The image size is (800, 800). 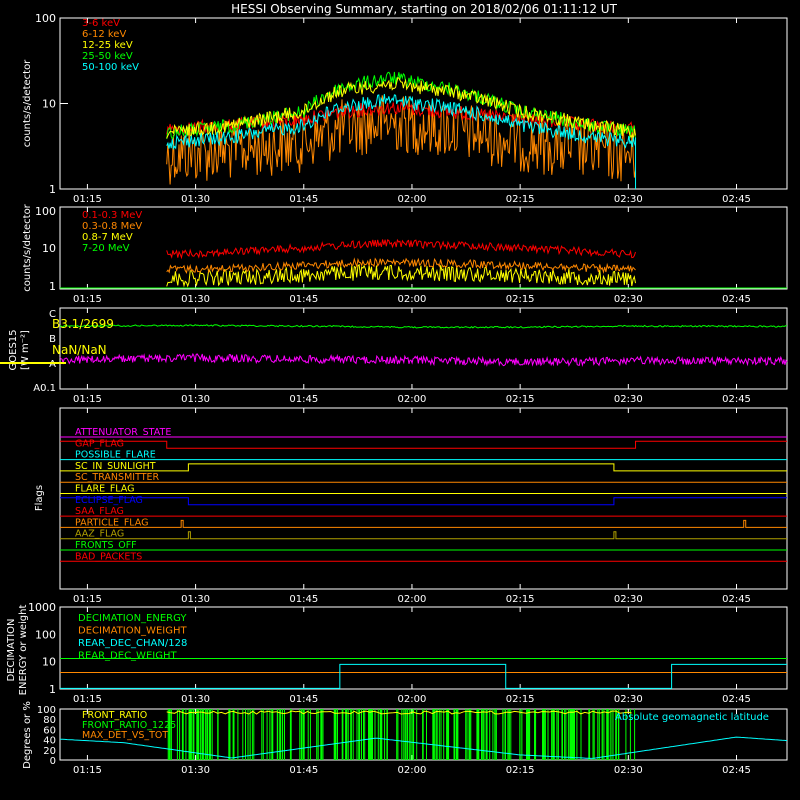 What do you see at coordinates (27, 103) in the screenshot?
I see `panel1-ylabel: counts/s/detector` at bounding box center [27, 103].